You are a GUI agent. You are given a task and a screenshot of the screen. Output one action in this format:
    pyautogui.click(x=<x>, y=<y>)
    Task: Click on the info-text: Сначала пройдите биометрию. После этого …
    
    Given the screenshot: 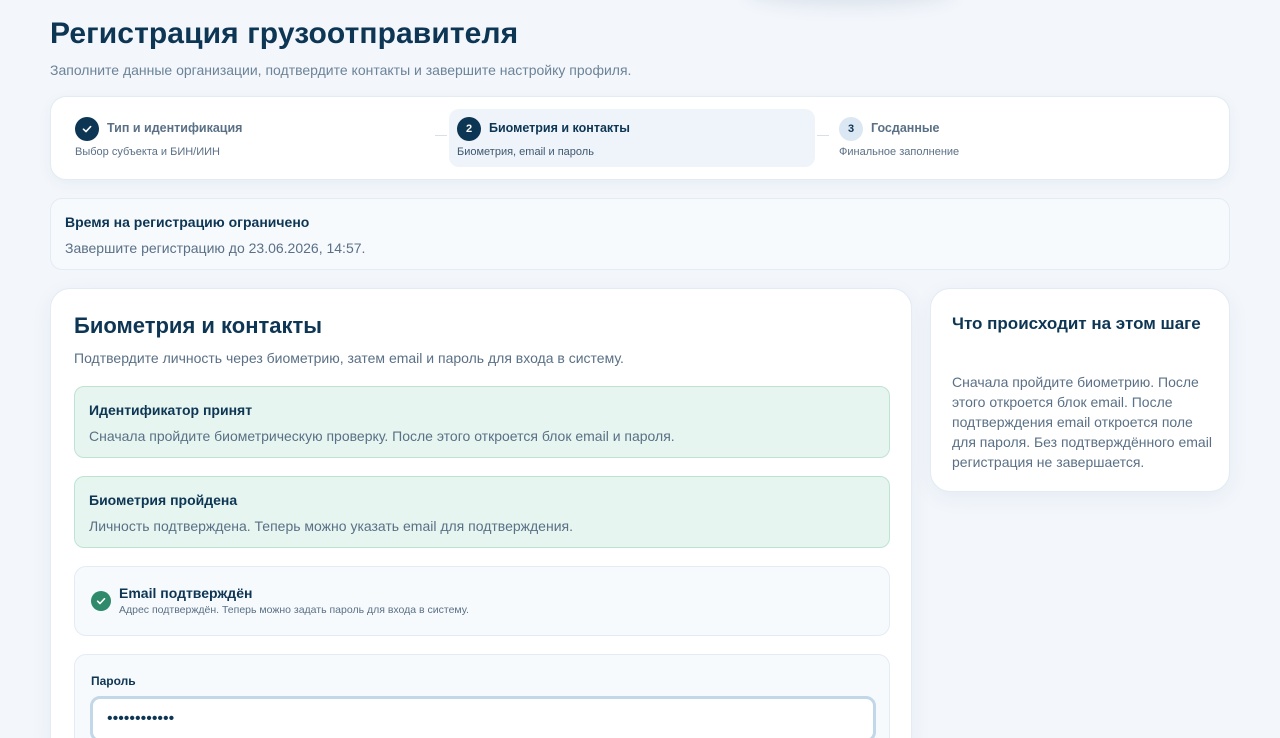 What is the action you would take?
    pyautogui.click(x=1082, y=422)
    